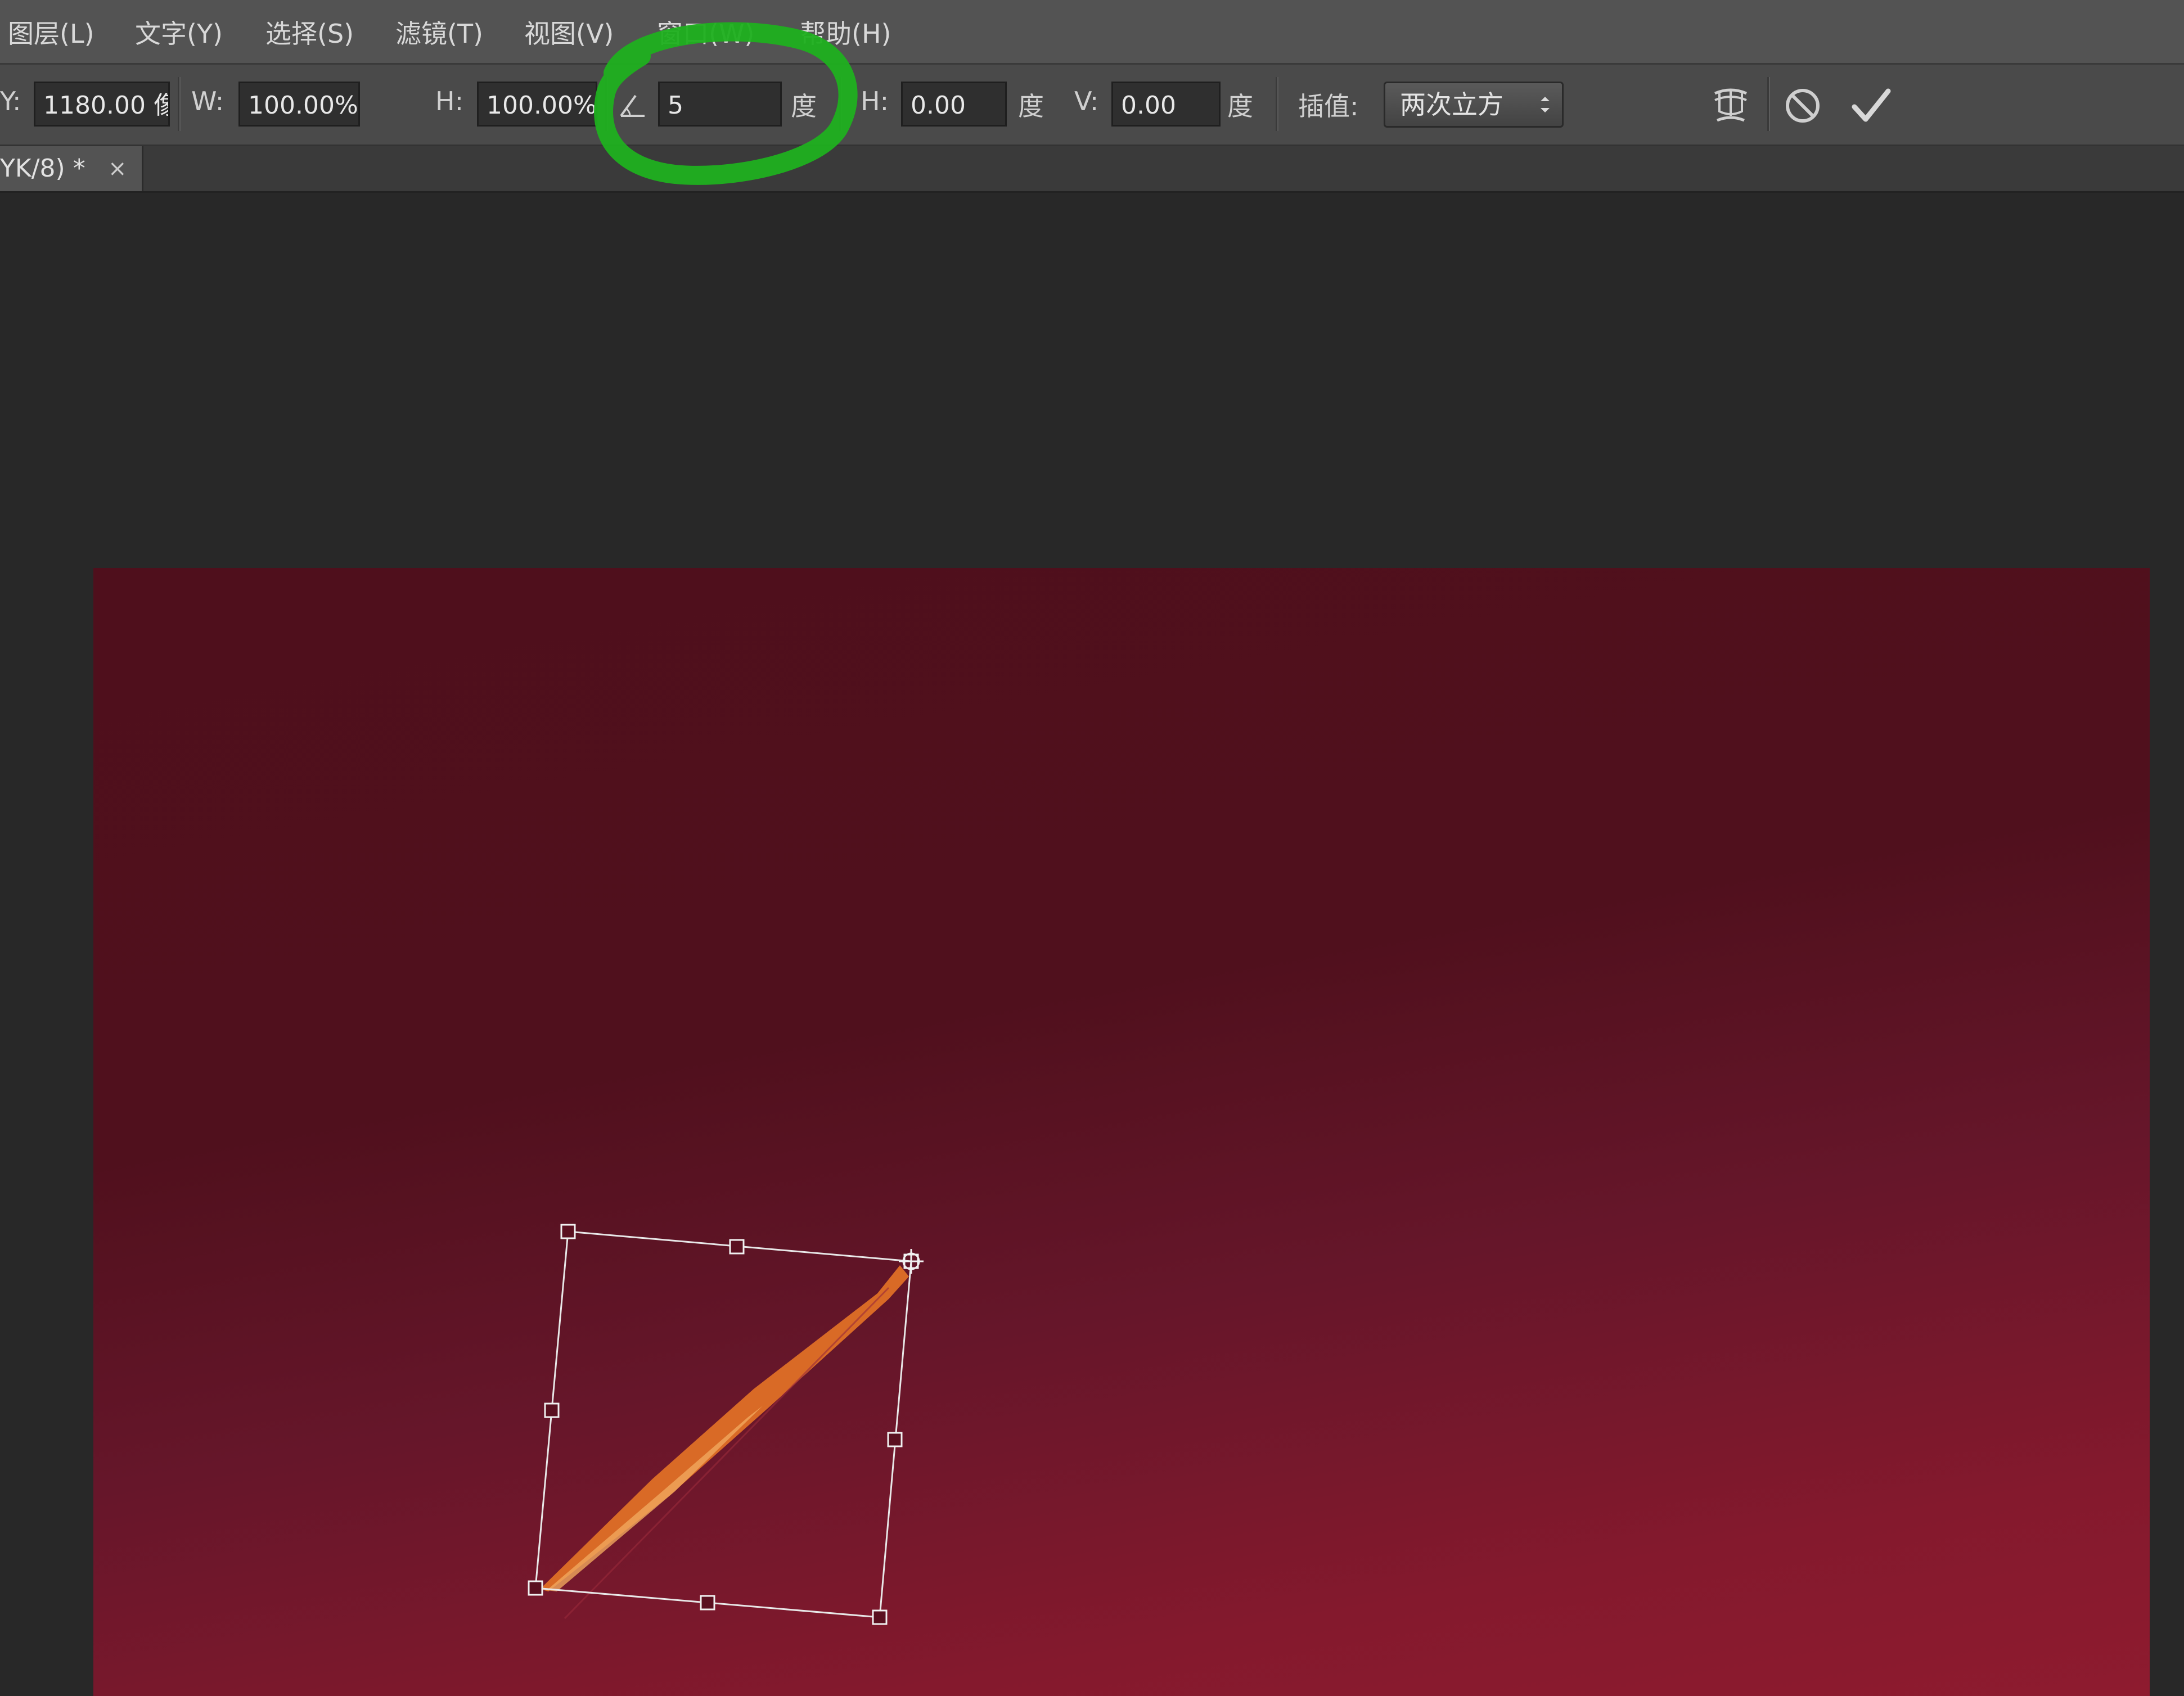 The height and width of the screenshot is (1696, 2184). I want to click on handle-bottom-left, so click(535, 1588).